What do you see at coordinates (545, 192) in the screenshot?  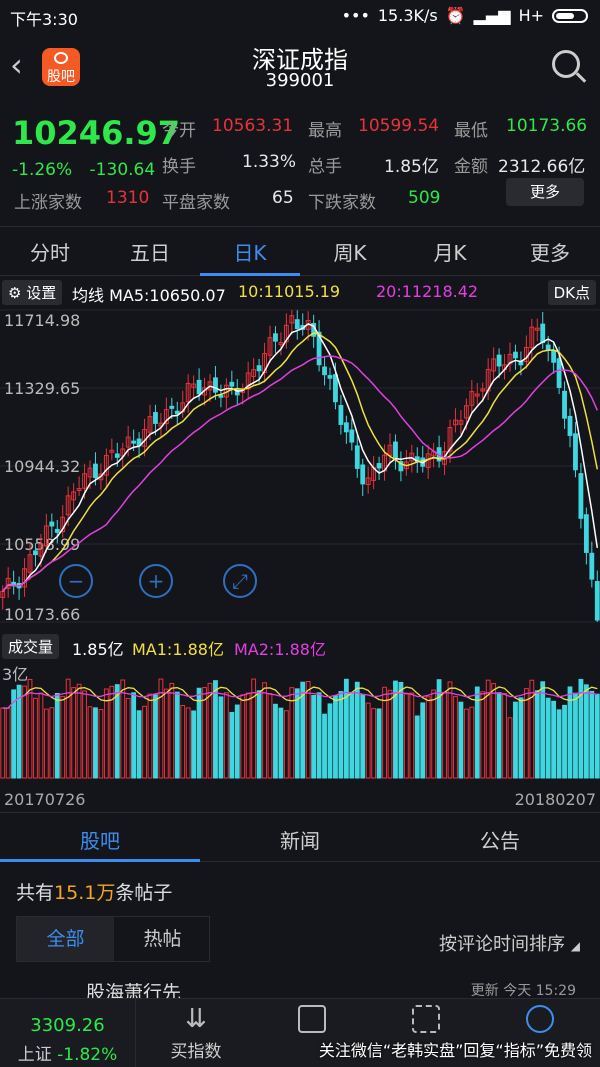 I see `more-button: 更多` at bounding box center [545, 192].